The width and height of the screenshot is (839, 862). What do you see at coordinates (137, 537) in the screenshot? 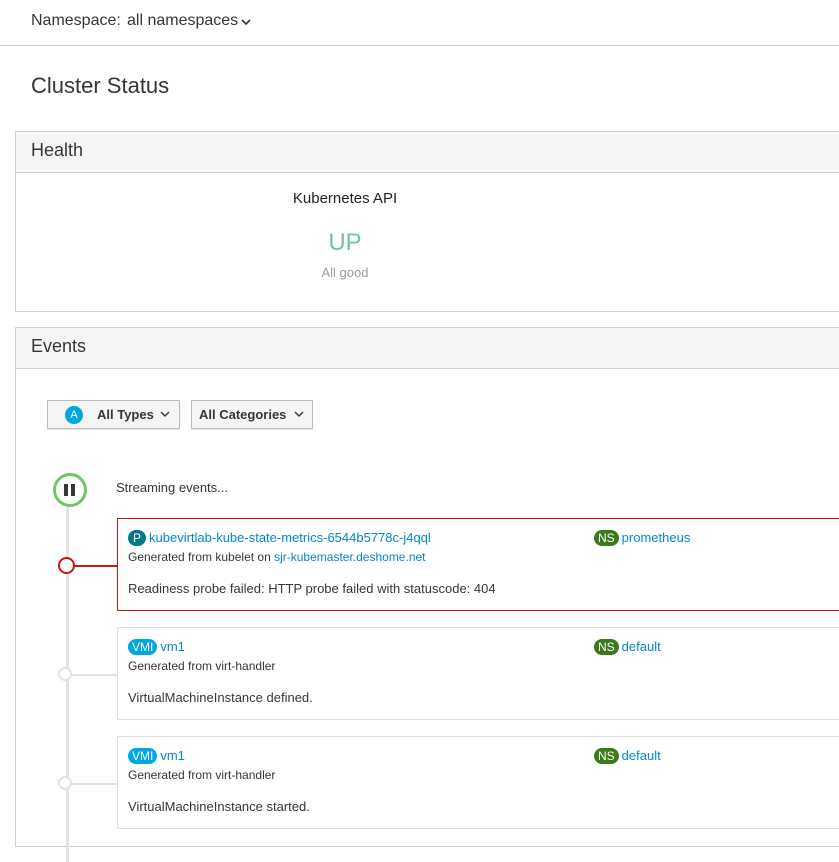
I see `pod-badge: P` at bounding box center [137, 537].